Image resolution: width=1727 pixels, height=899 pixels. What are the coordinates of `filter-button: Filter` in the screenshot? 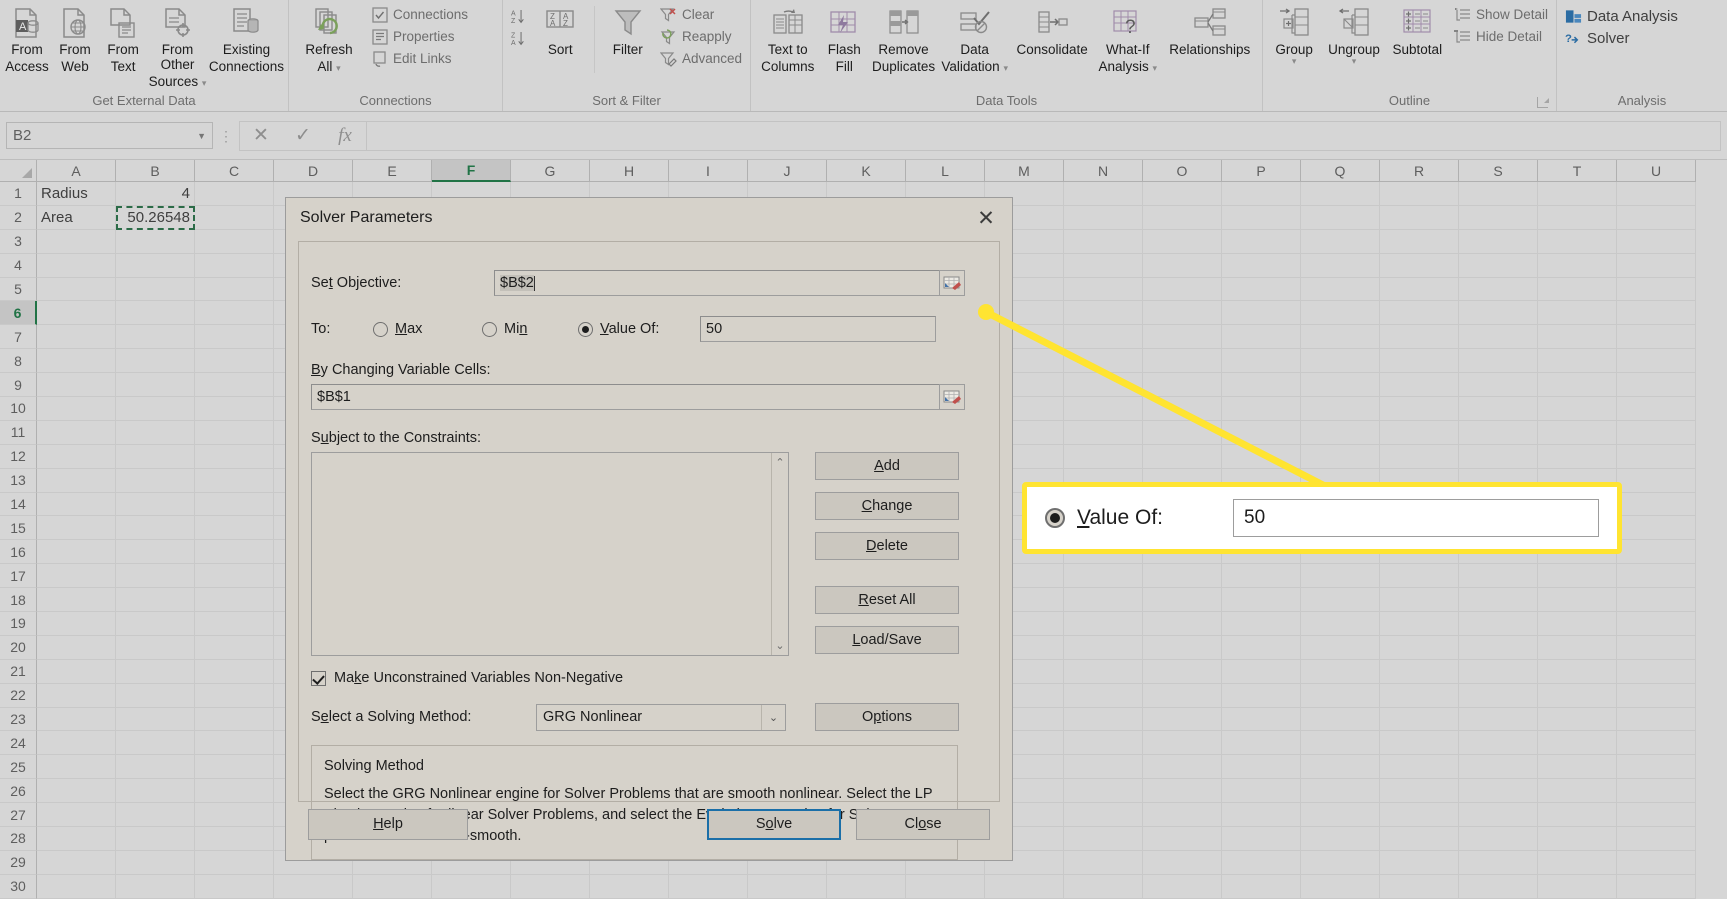 It's located at (627, 29).